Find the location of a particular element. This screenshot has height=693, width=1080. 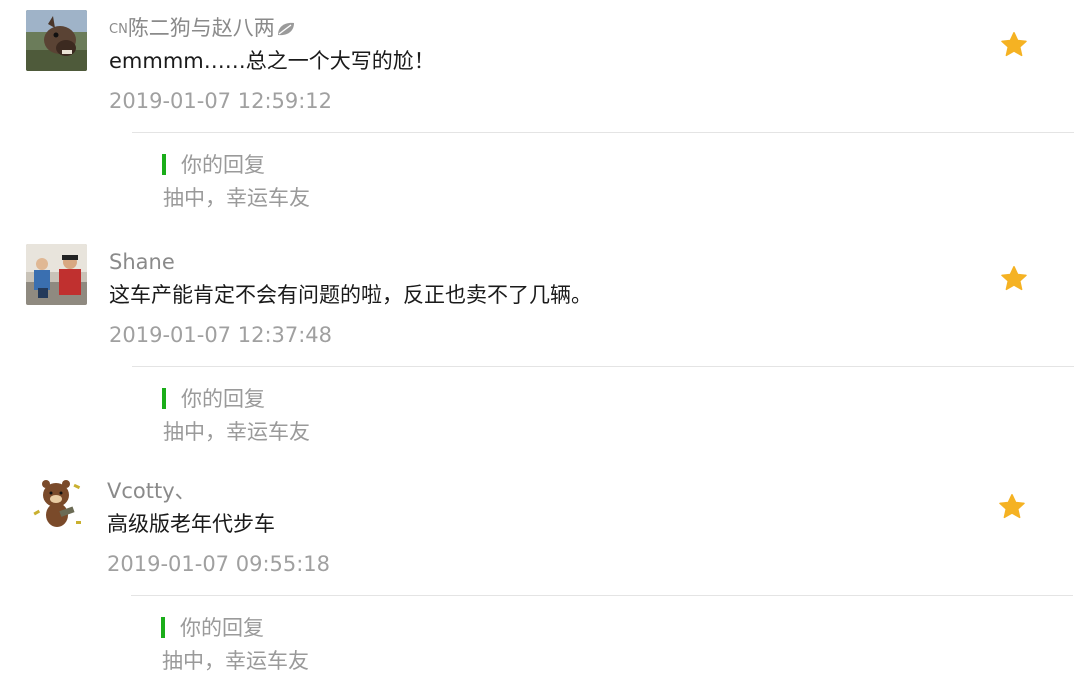

username-text: 陈二狗与赵八两 is located at coordinates (201, 28).